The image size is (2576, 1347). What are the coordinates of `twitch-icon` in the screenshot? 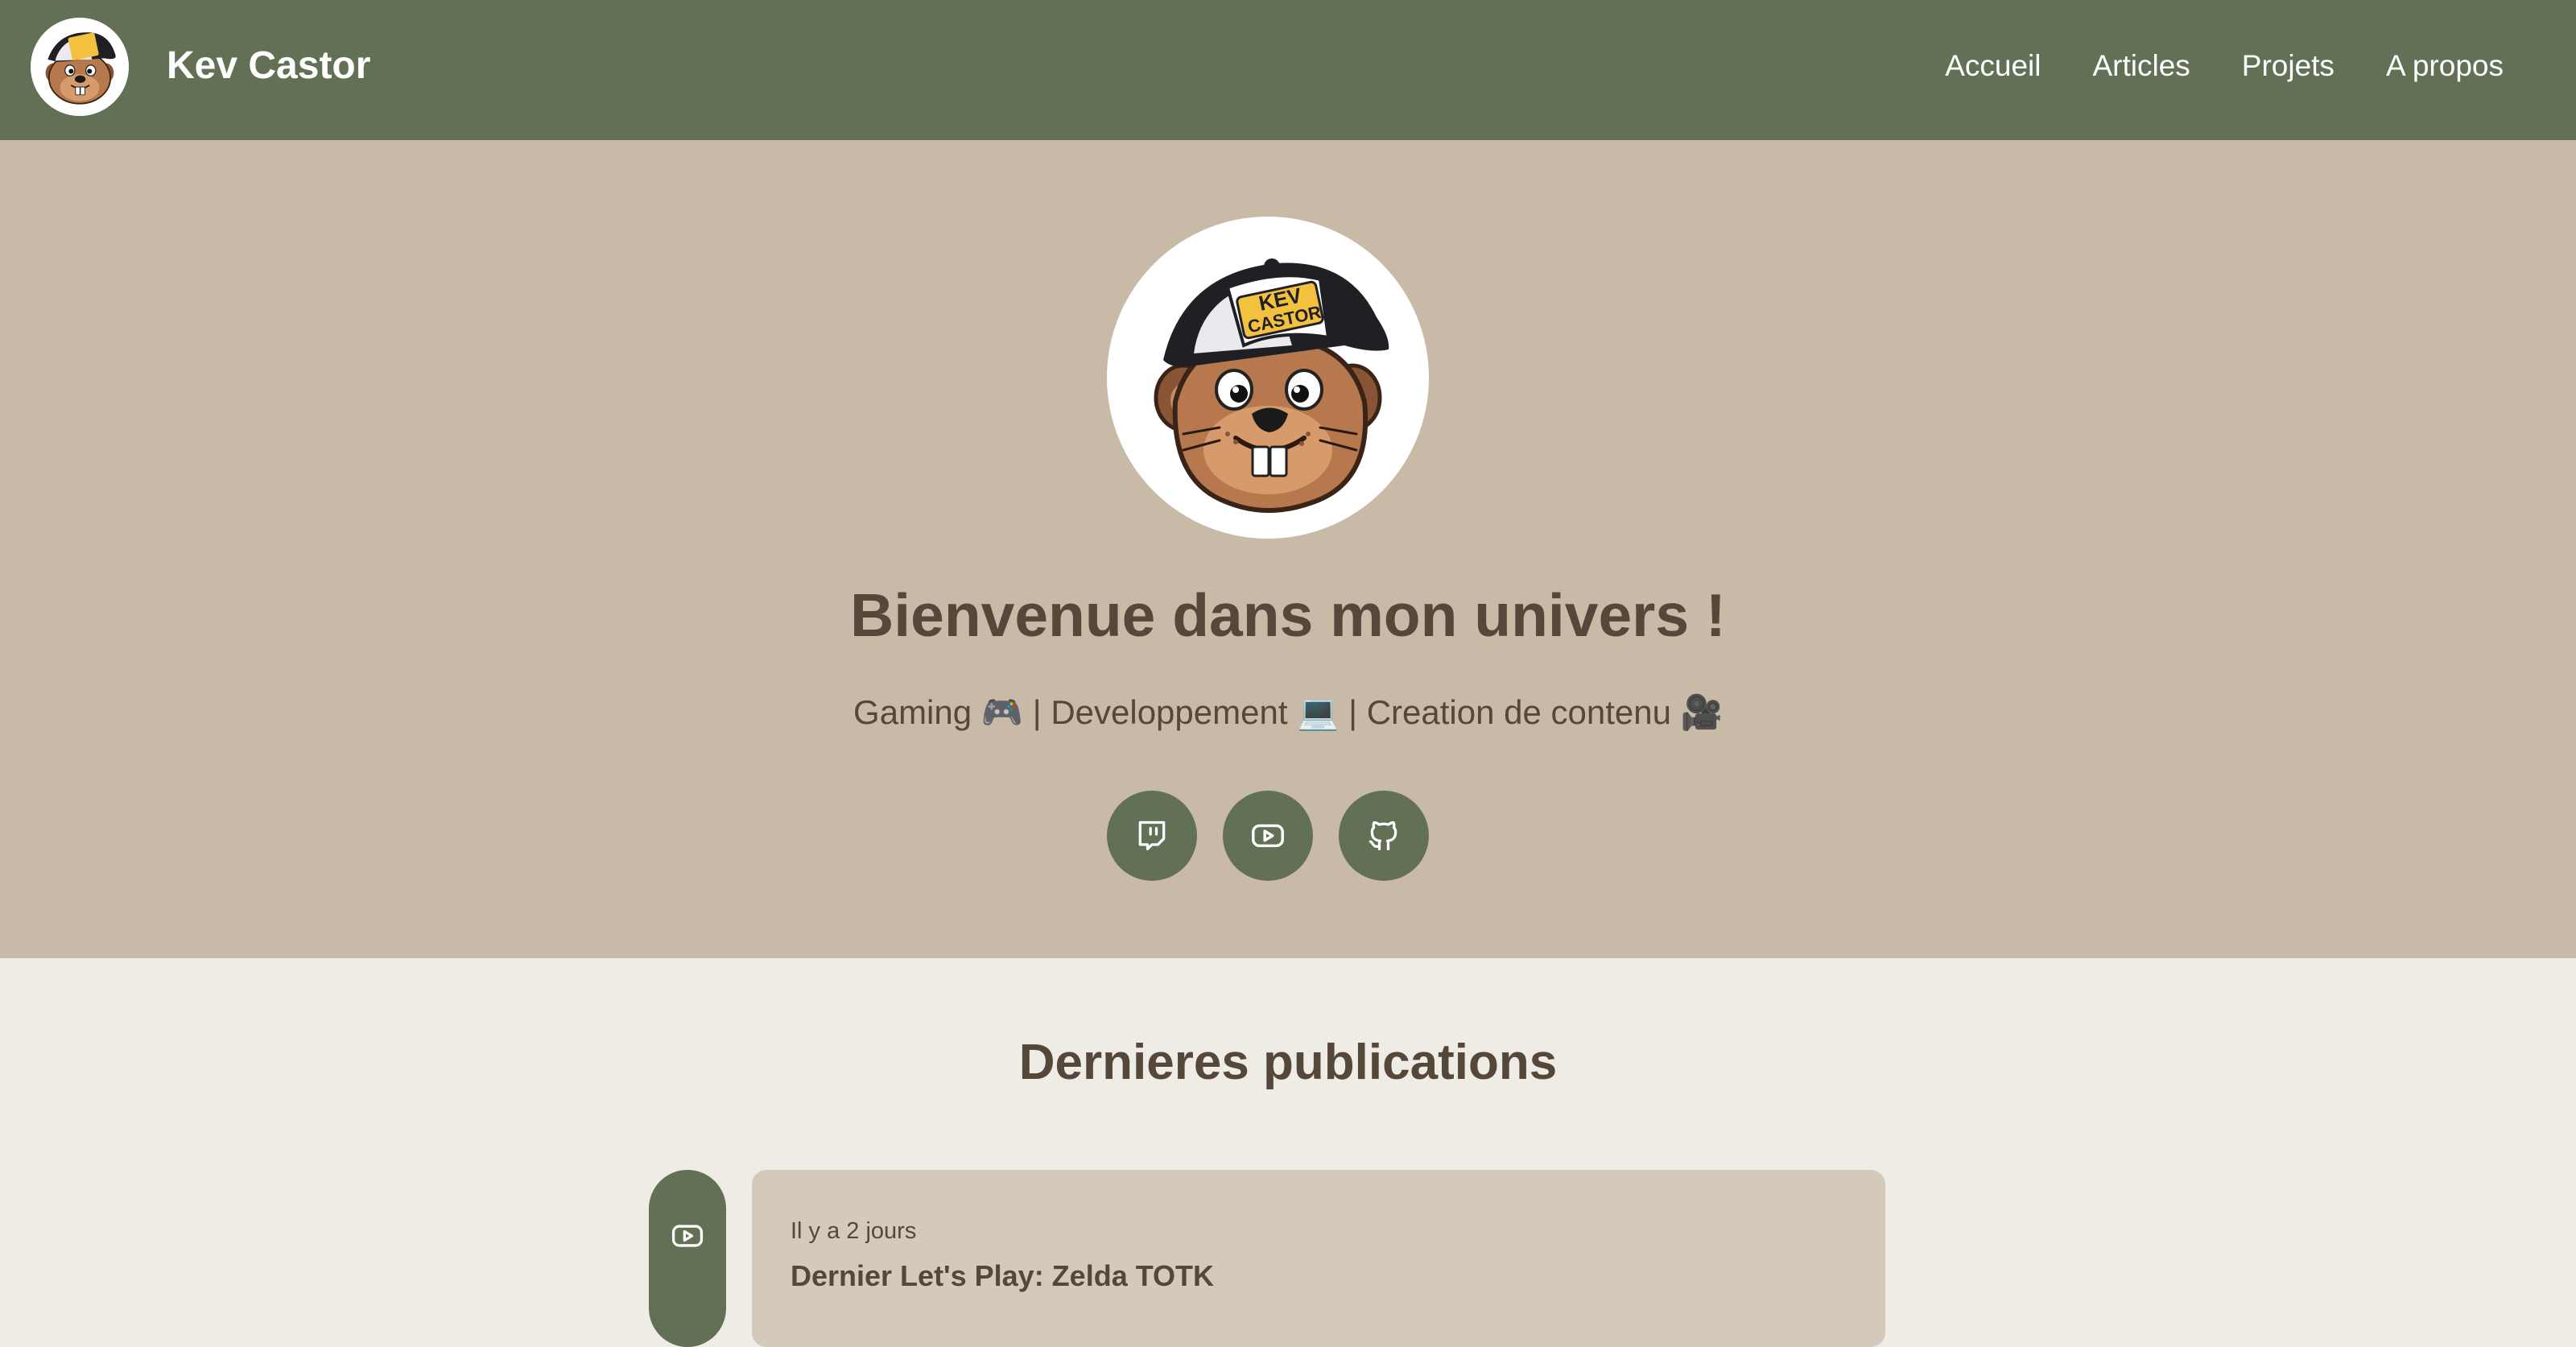 It's located at (1152, 836).